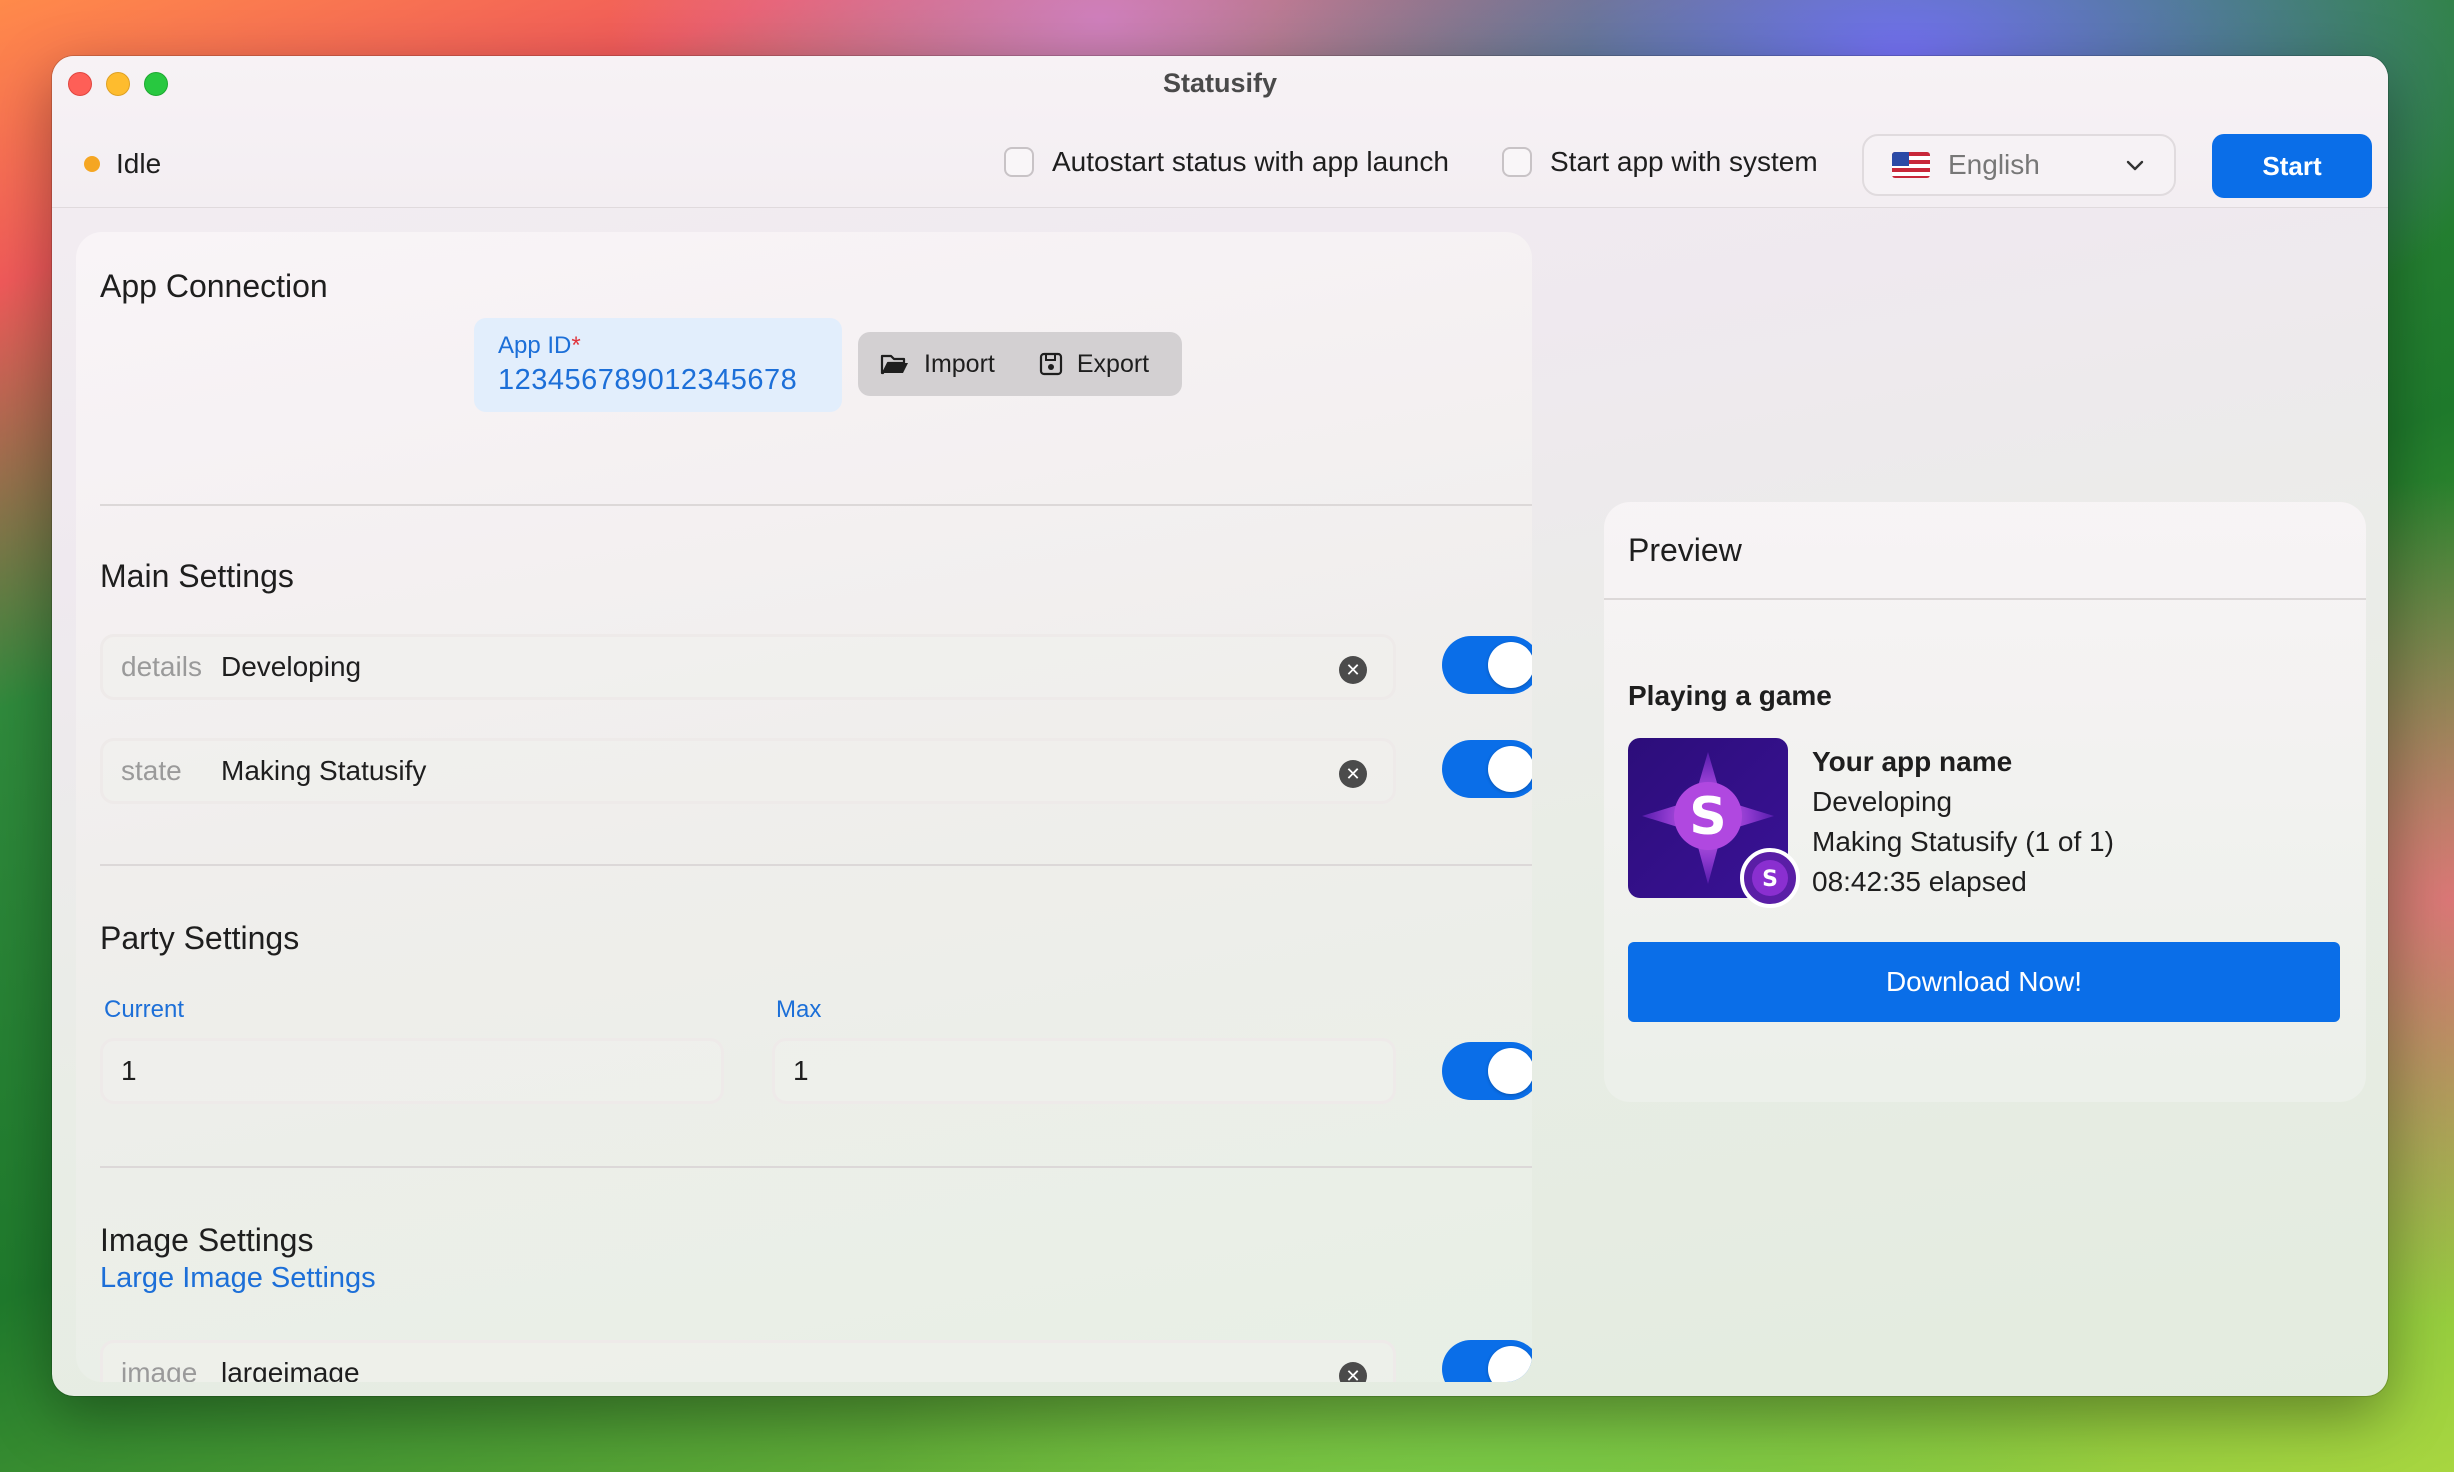  Describe the element at coordinates (1707, 817) in the screenshot. I see `logo-letter: S` at that location.